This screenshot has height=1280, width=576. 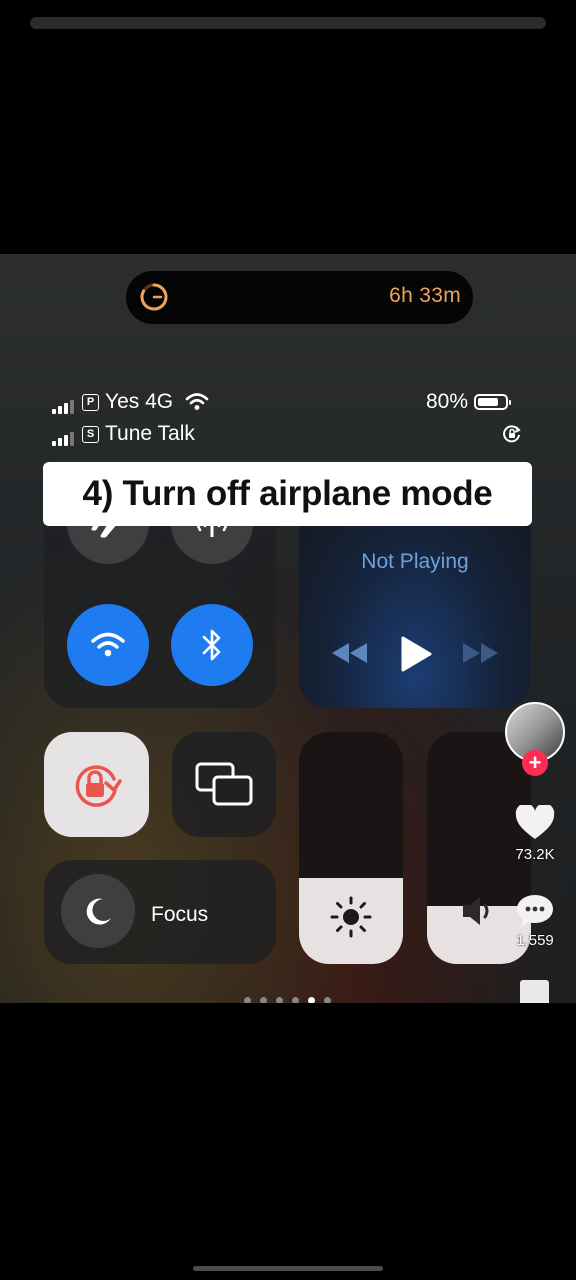 I want to click on carrier-row-2: S Tune Talk, so click(x=123, y=434).